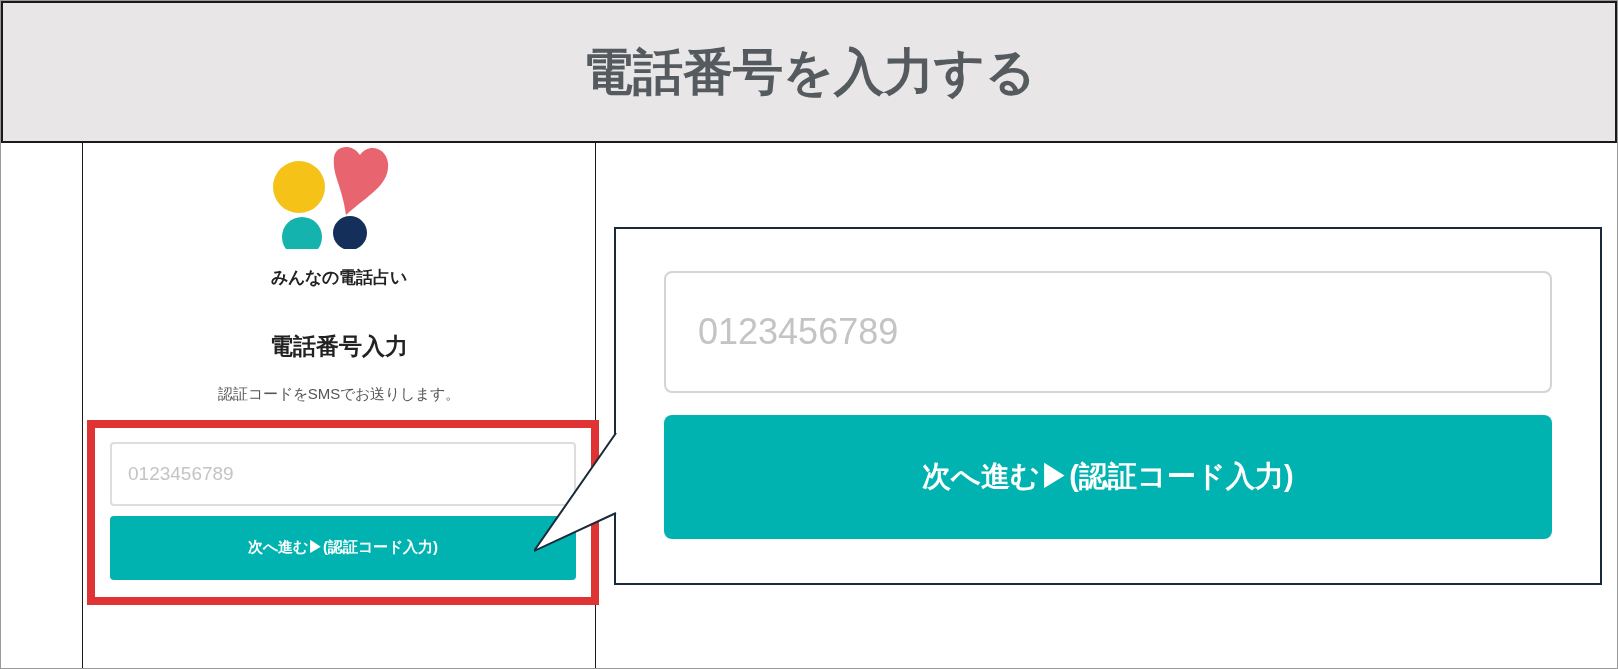  I want to click on description-text: 認証コードをSMSでお送りします。, so click(339, 394).